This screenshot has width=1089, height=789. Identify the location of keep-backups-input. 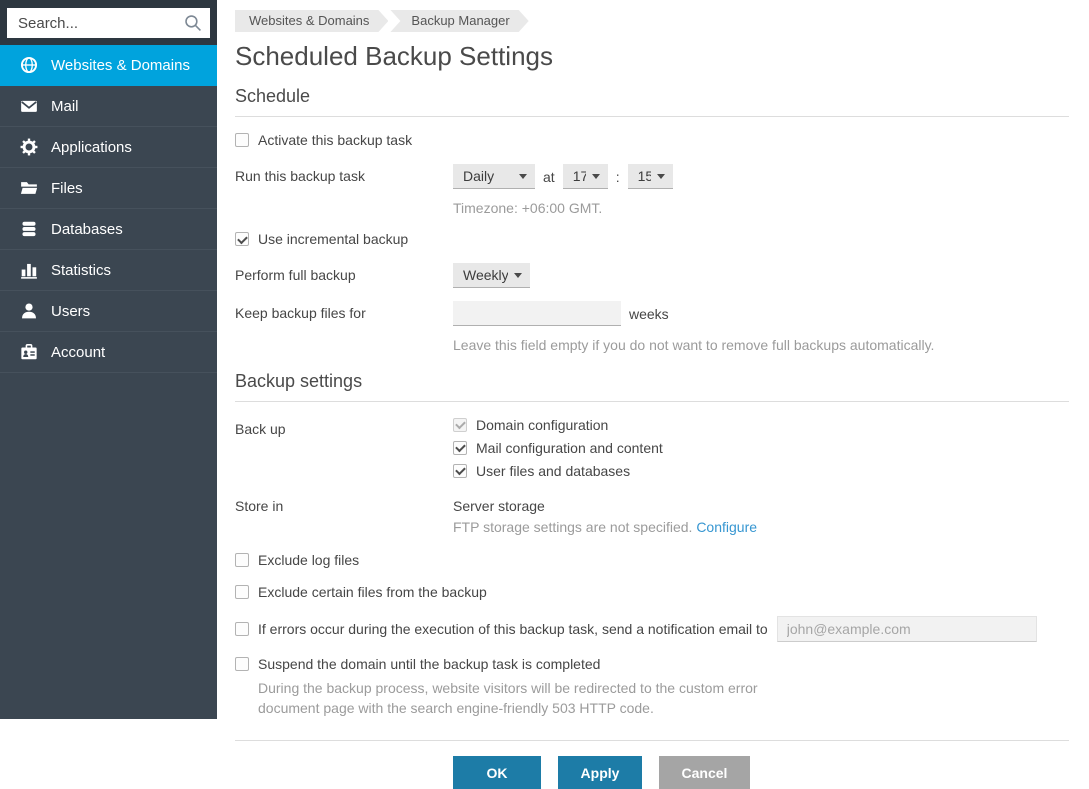
(537, 314).